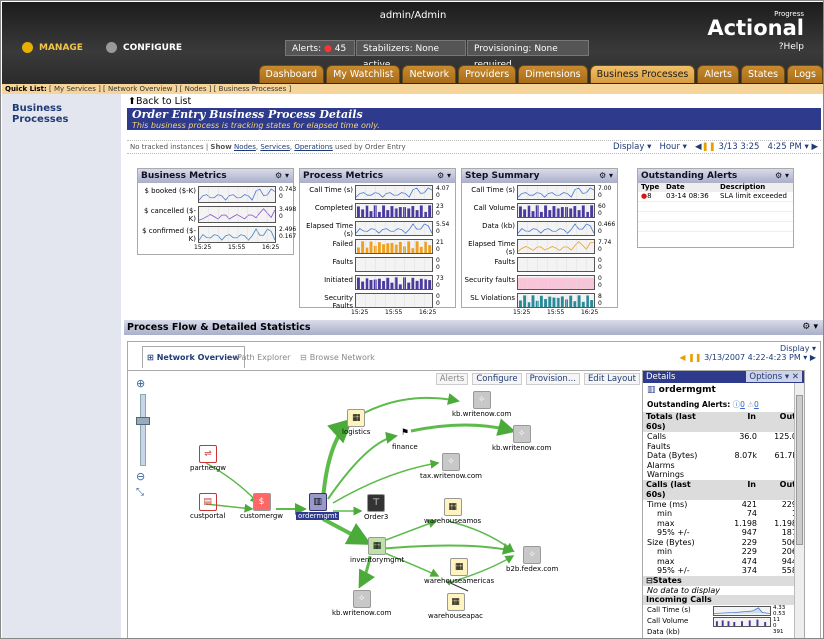  I want to click on quick-link-my-services: My Services, so click(75, 89).